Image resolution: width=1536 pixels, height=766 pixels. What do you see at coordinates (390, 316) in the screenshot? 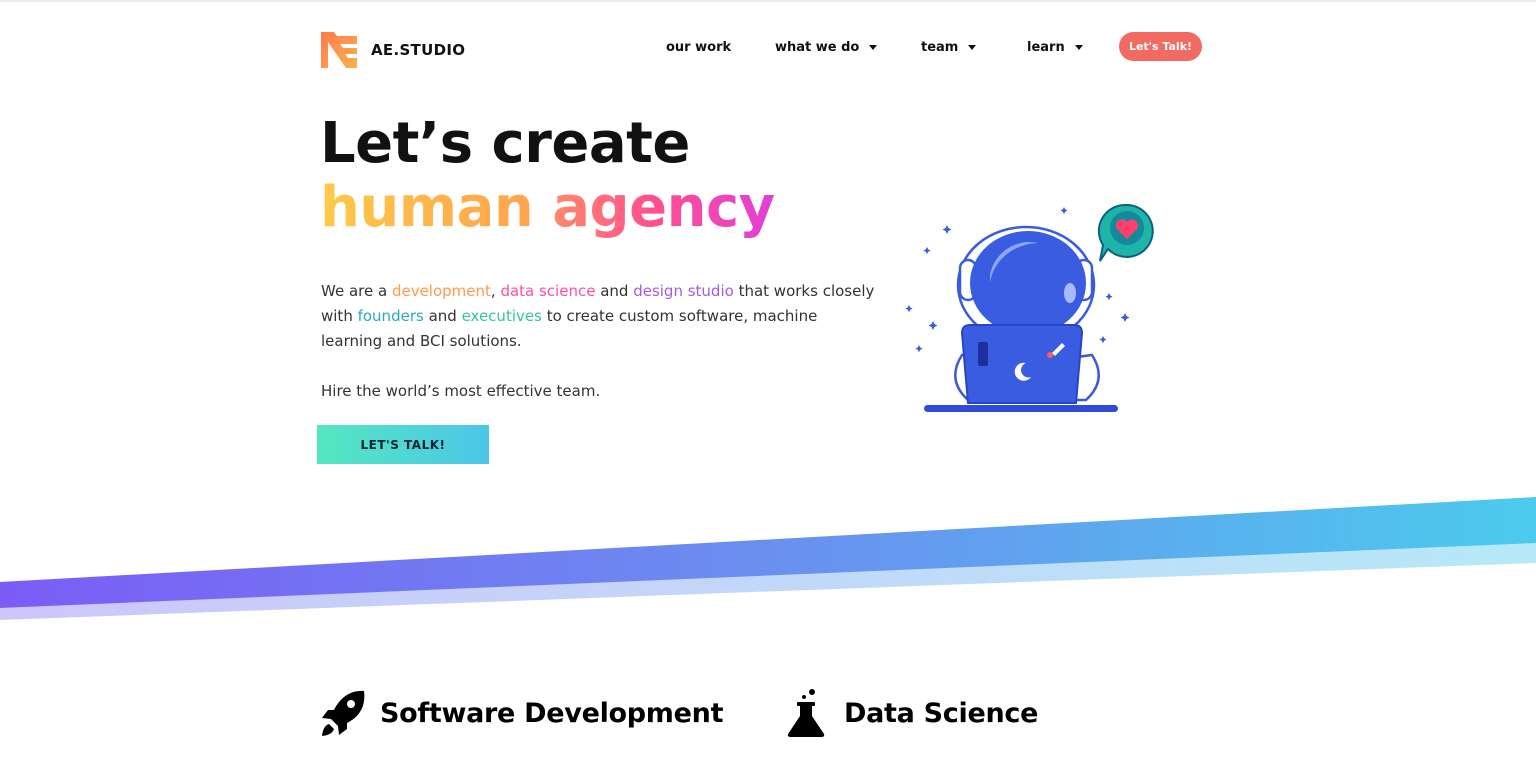
I see `highlight-founders: founders` at bounding box center [390, 316].